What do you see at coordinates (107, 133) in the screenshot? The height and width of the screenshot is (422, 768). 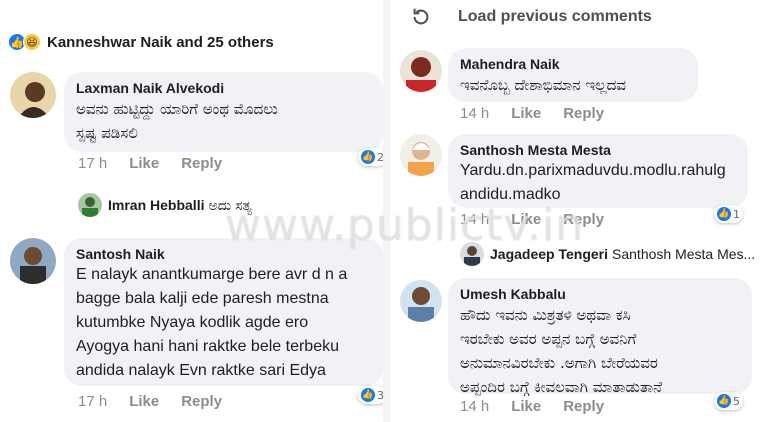 I see `comment-text: ಸ್ಪಷ್ಟ ಪಡಿಸಲಿ` at bounding box center [107, 133].